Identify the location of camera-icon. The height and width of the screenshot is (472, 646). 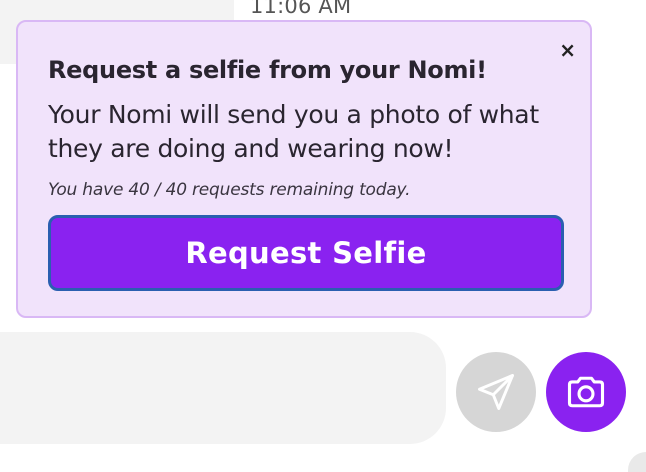
(586, 392).